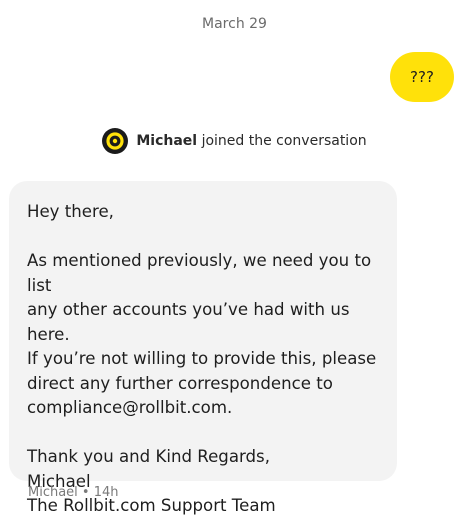 The width and height of the screenshot is (469, 524). What do you see at coordinates (234, 24) in the screenshot?
I see `date-divider: March 29` at bounding box center [234, 24].